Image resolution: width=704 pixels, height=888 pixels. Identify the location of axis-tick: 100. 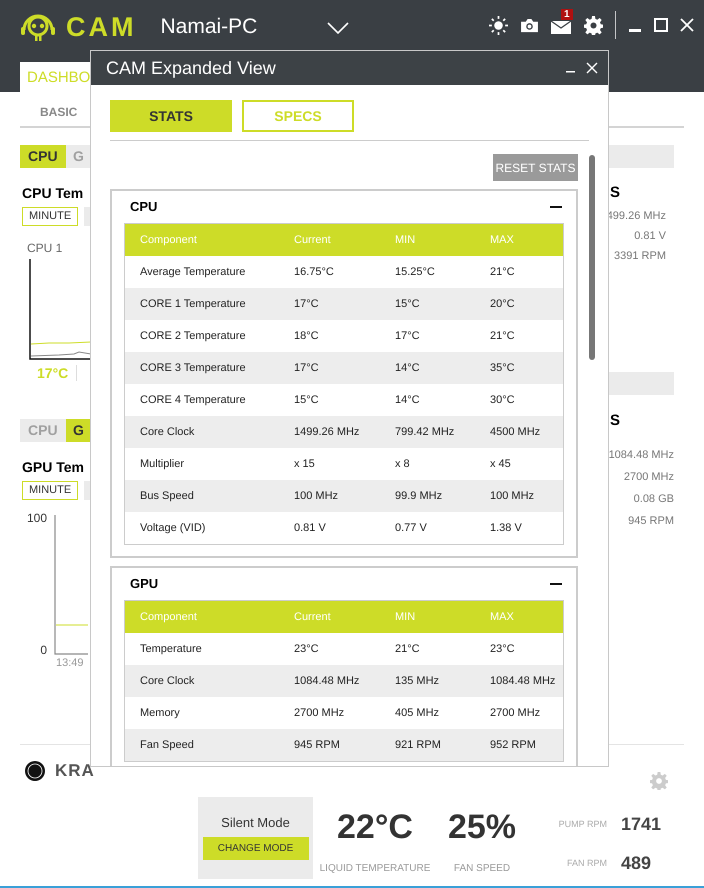
(36, 518).